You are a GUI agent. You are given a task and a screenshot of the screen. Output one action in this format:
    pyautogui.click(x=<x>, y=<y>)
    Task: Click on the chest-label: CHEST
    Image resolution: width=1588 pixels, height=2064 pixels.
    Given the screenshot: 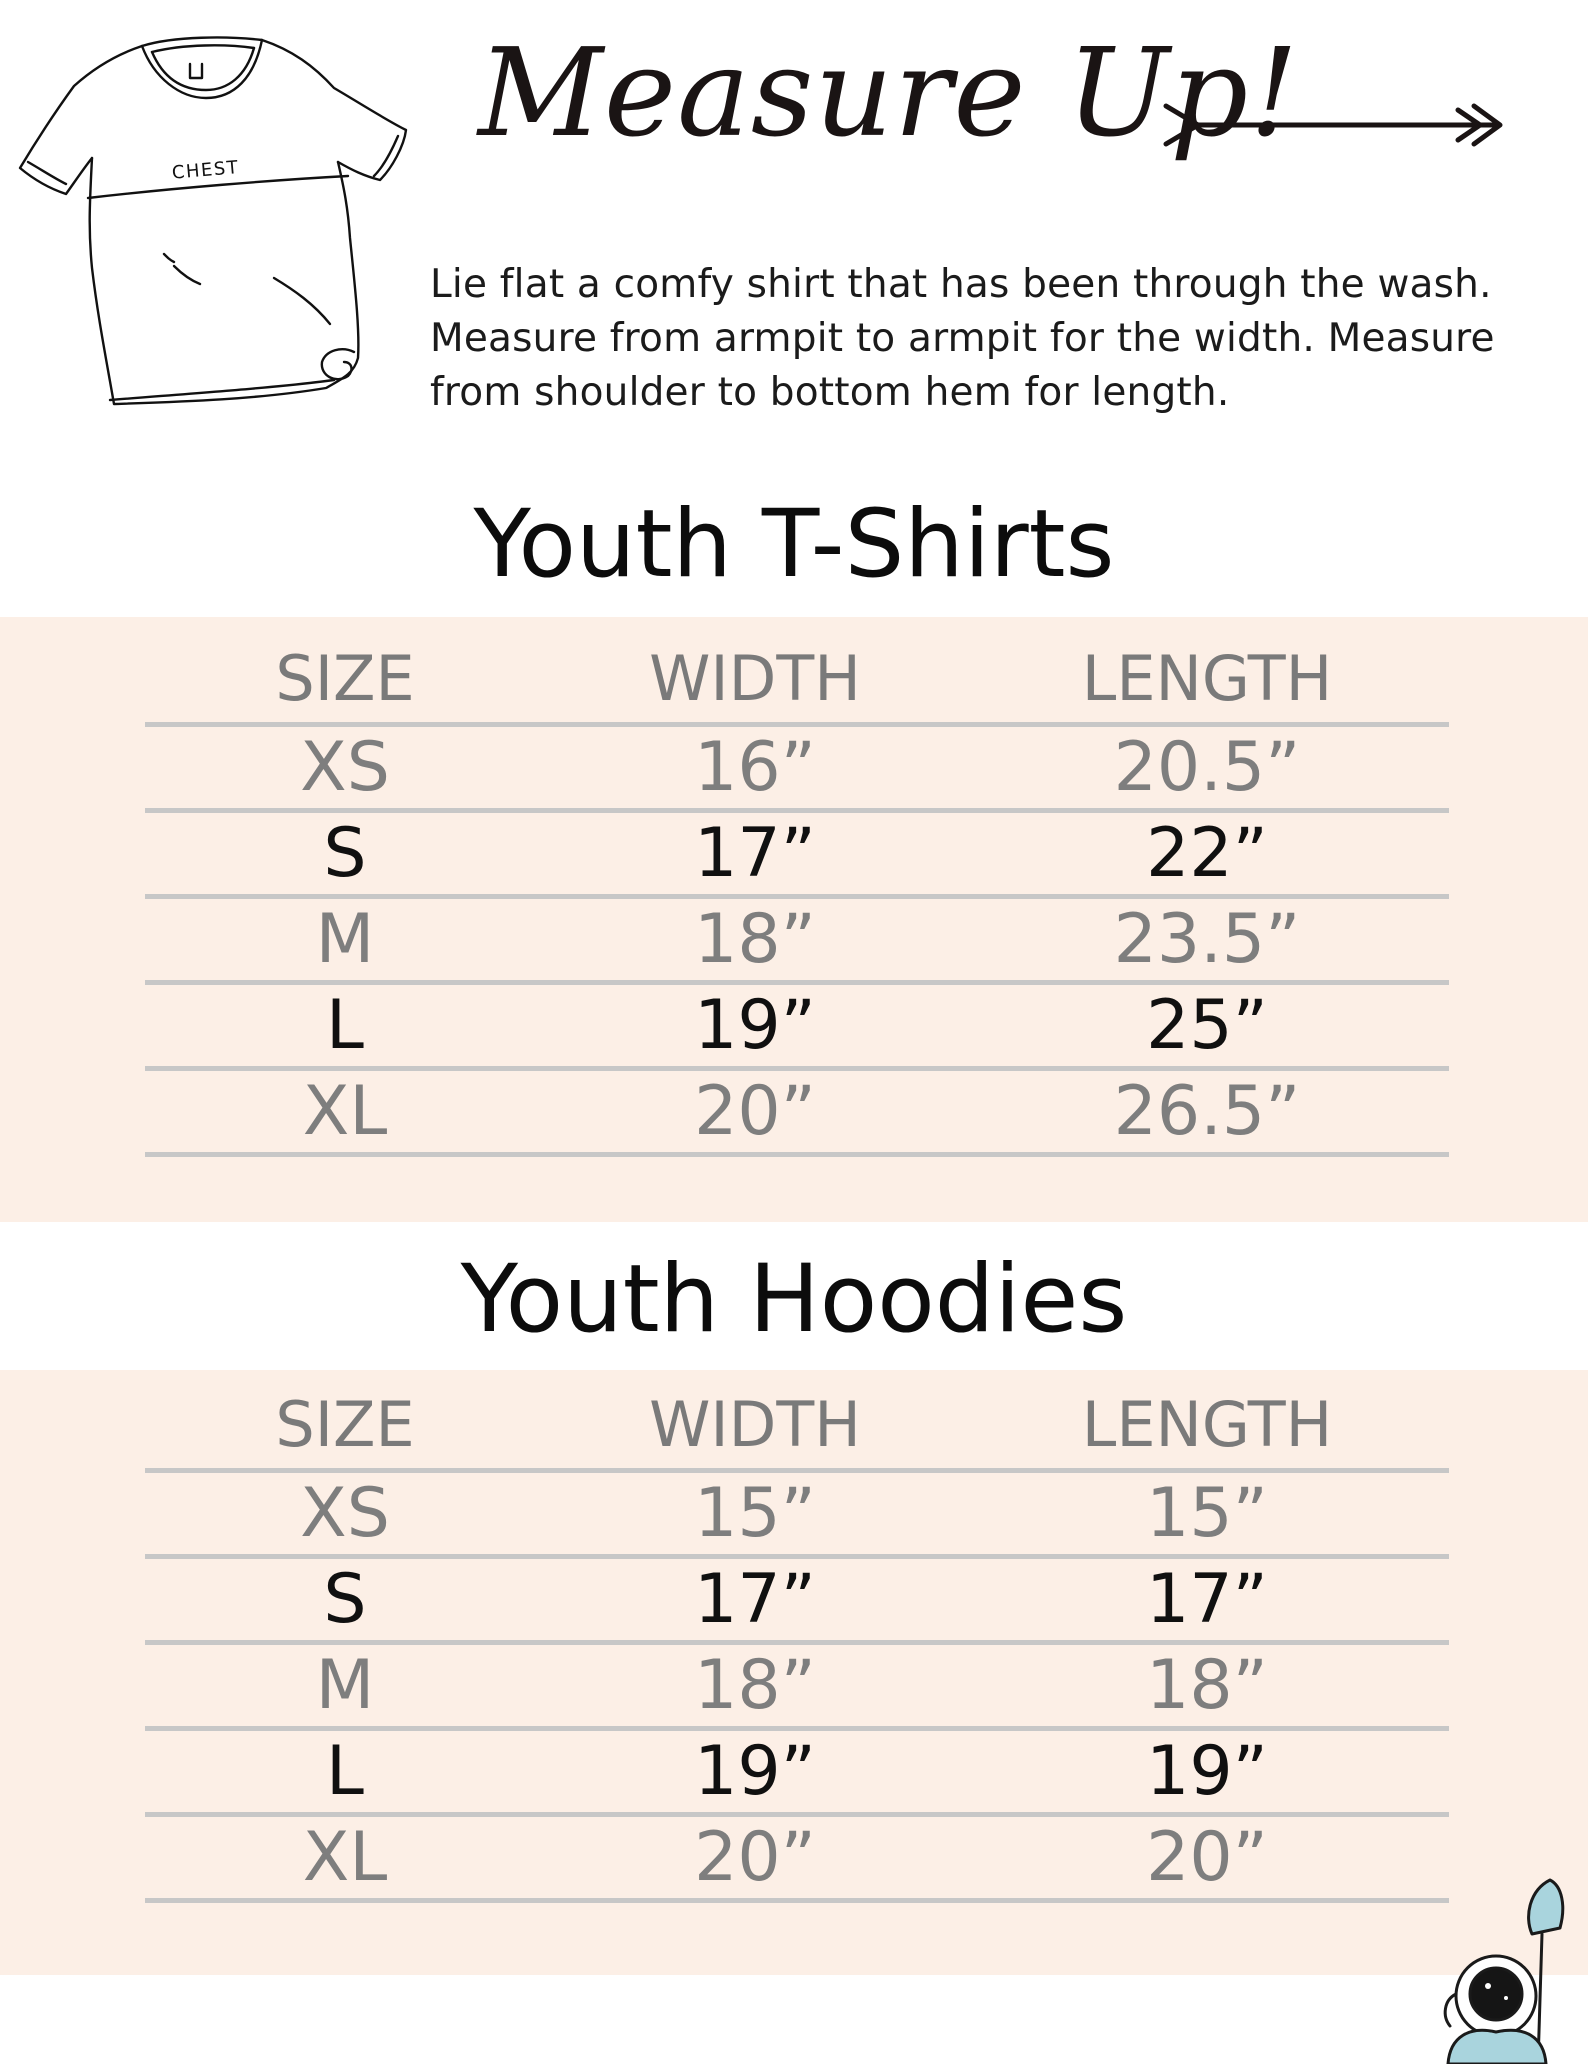 What is the action you would take?
    pyautogui.click(x=205, y=170)
    